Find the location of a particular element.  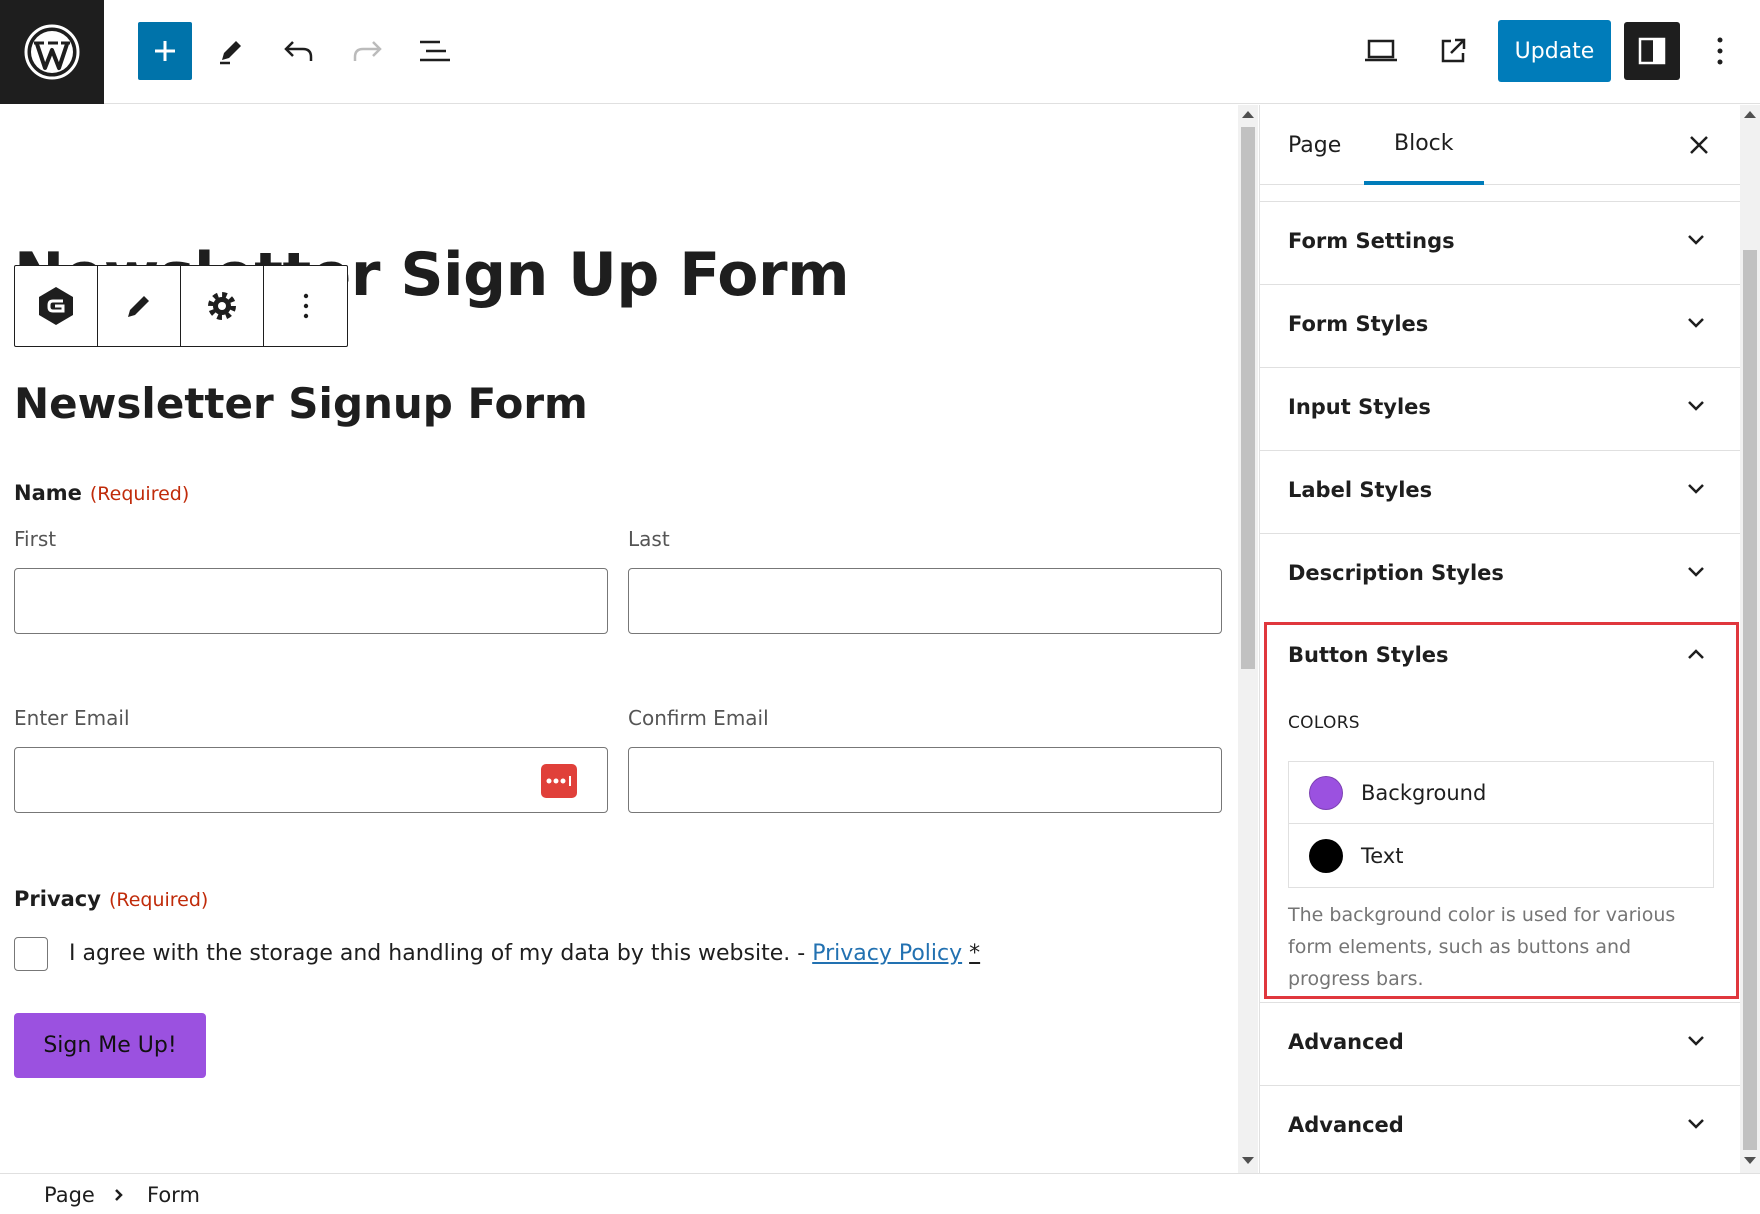

close-sidebar-button is located at coordinates (1699, 145).